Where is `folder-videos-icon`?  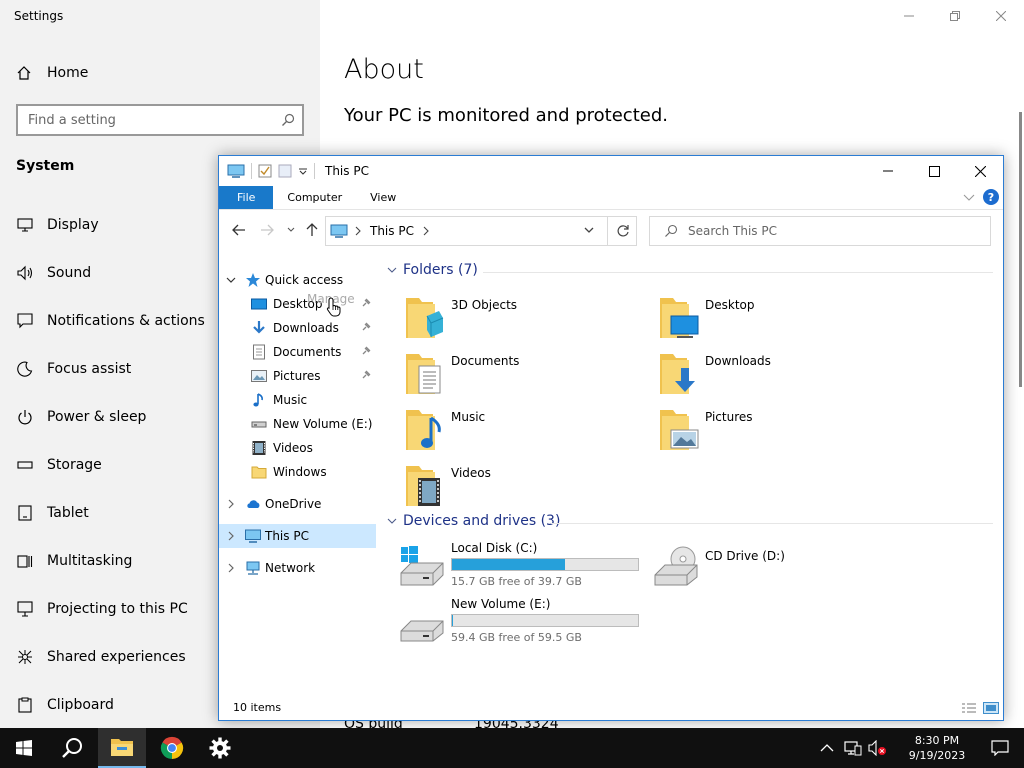
folder-videos-icon is located at coordinates (423, 486).